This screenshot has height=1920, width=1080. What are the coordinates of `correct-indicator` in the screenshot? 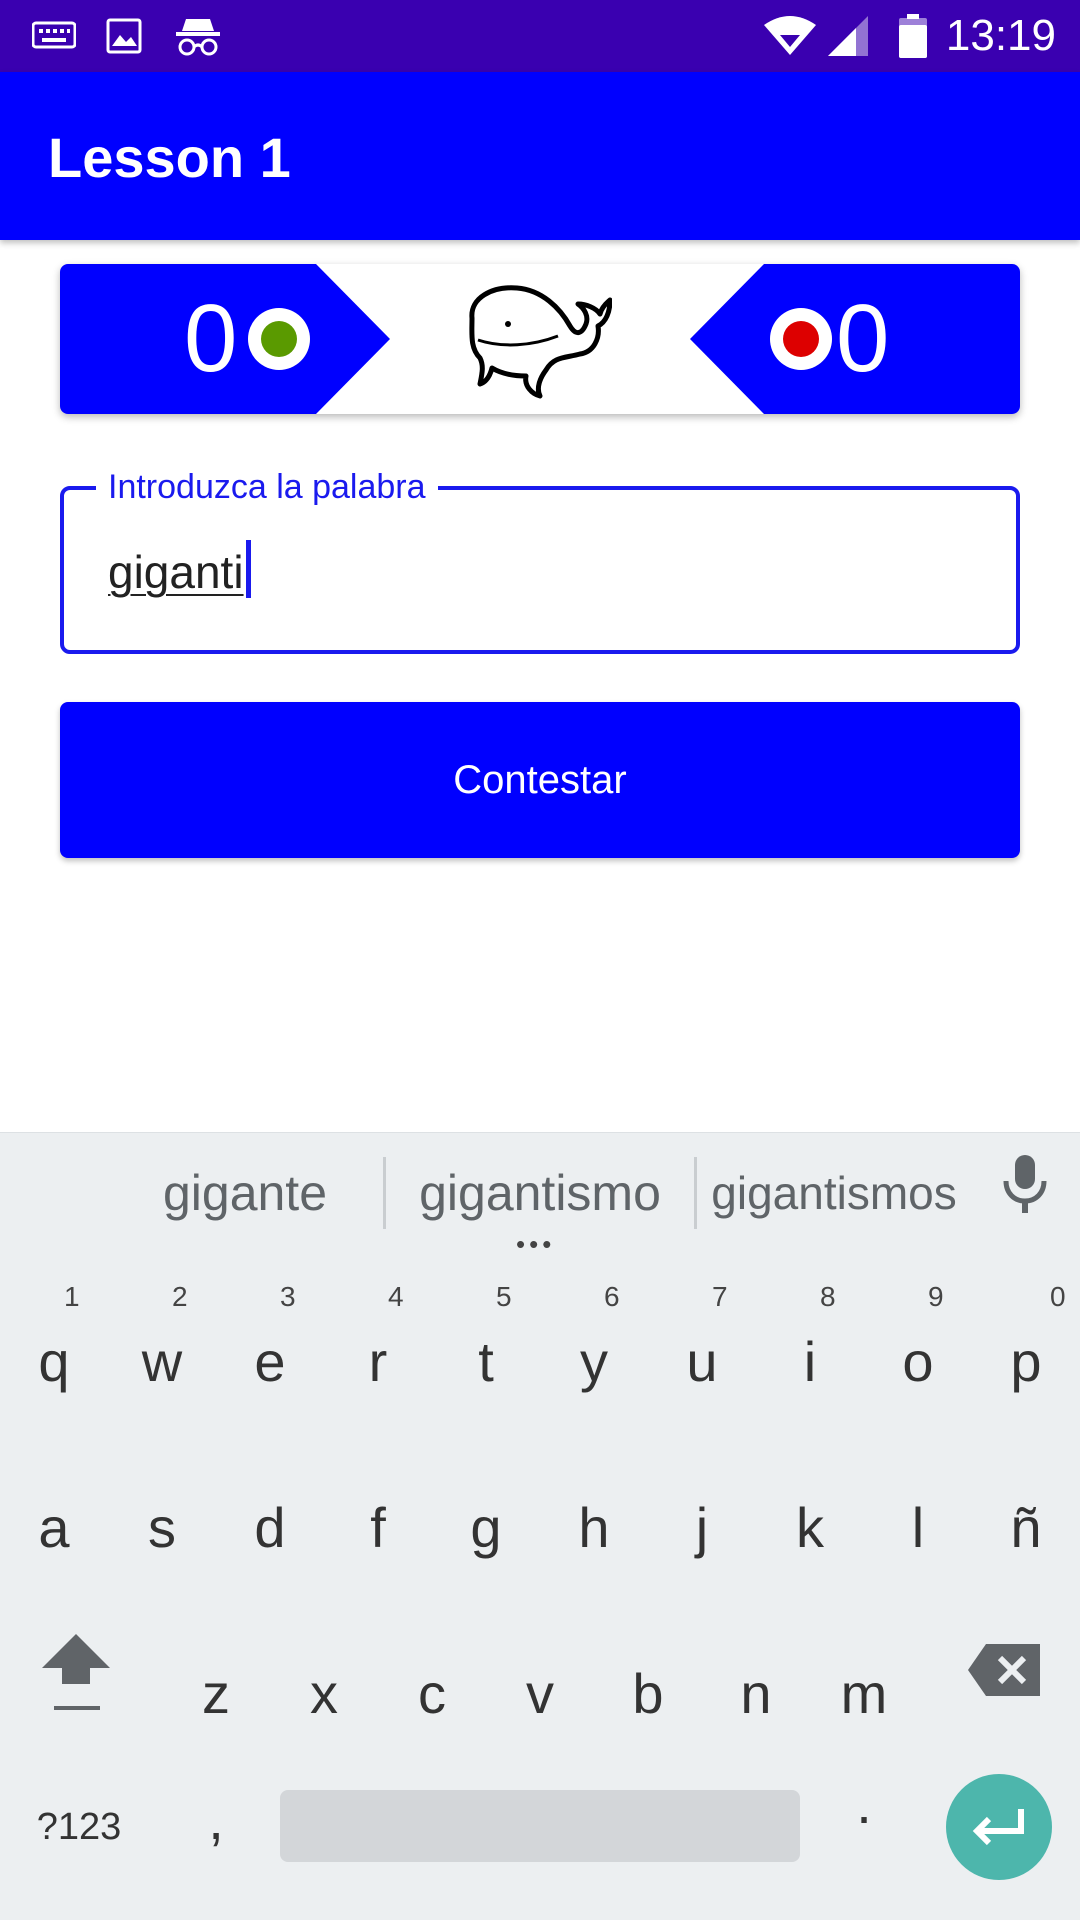 It's located at (279, 339).